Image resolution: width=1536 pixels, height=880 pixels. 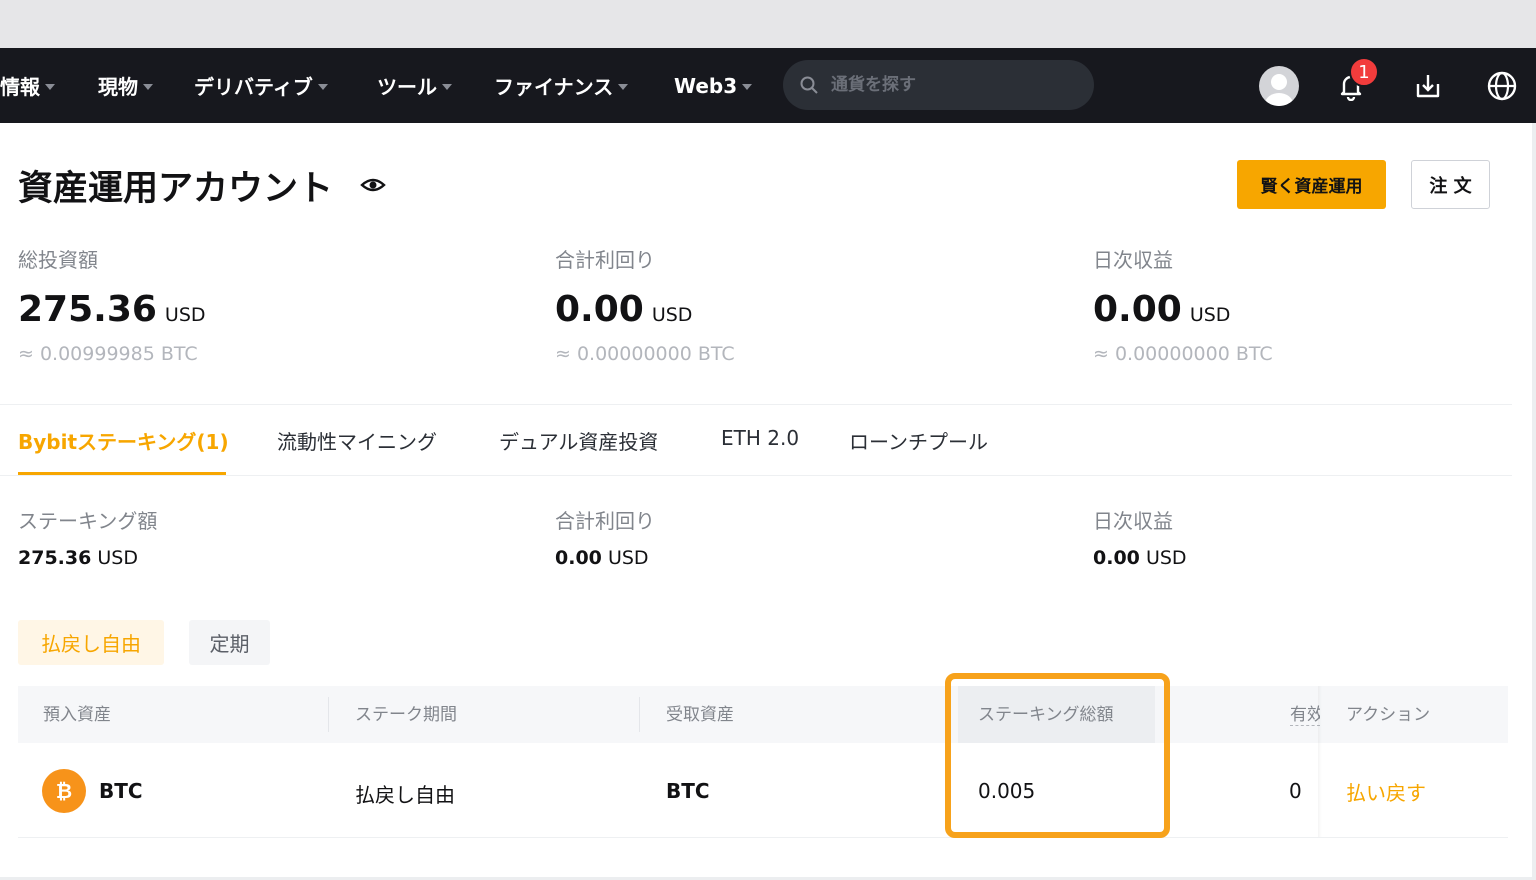 What do you see at coordinates (578, 440) in the screenshot?
I see `tab-dual-asset: デュアル資産投資` at bounding box center [578, 440].